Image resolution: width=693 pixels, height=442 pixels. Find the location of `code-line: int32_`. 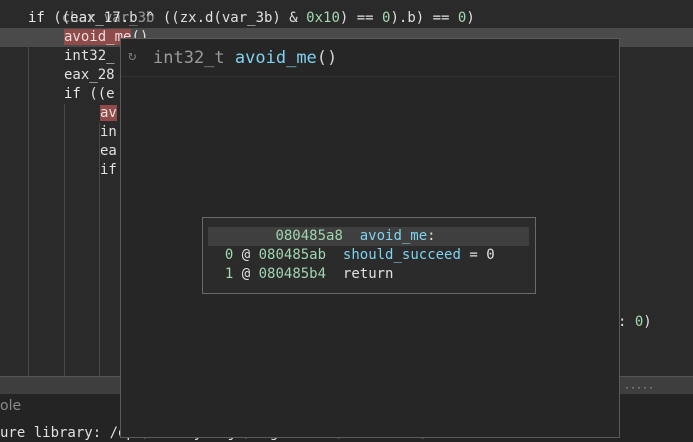

code-line: int32_ is located at coordinates (89, 56).